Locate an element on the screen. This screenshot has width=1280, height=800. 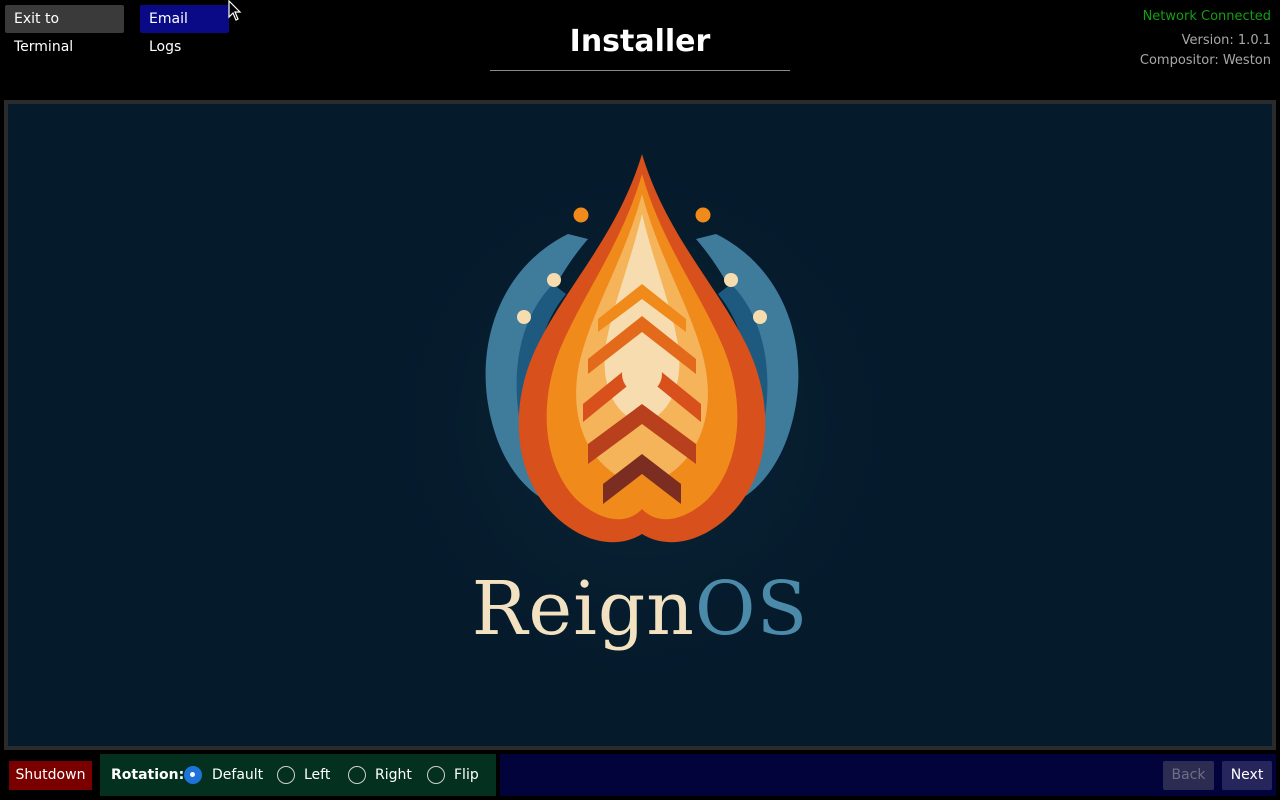
page-title: Installer is located at coordinates (640, 41).